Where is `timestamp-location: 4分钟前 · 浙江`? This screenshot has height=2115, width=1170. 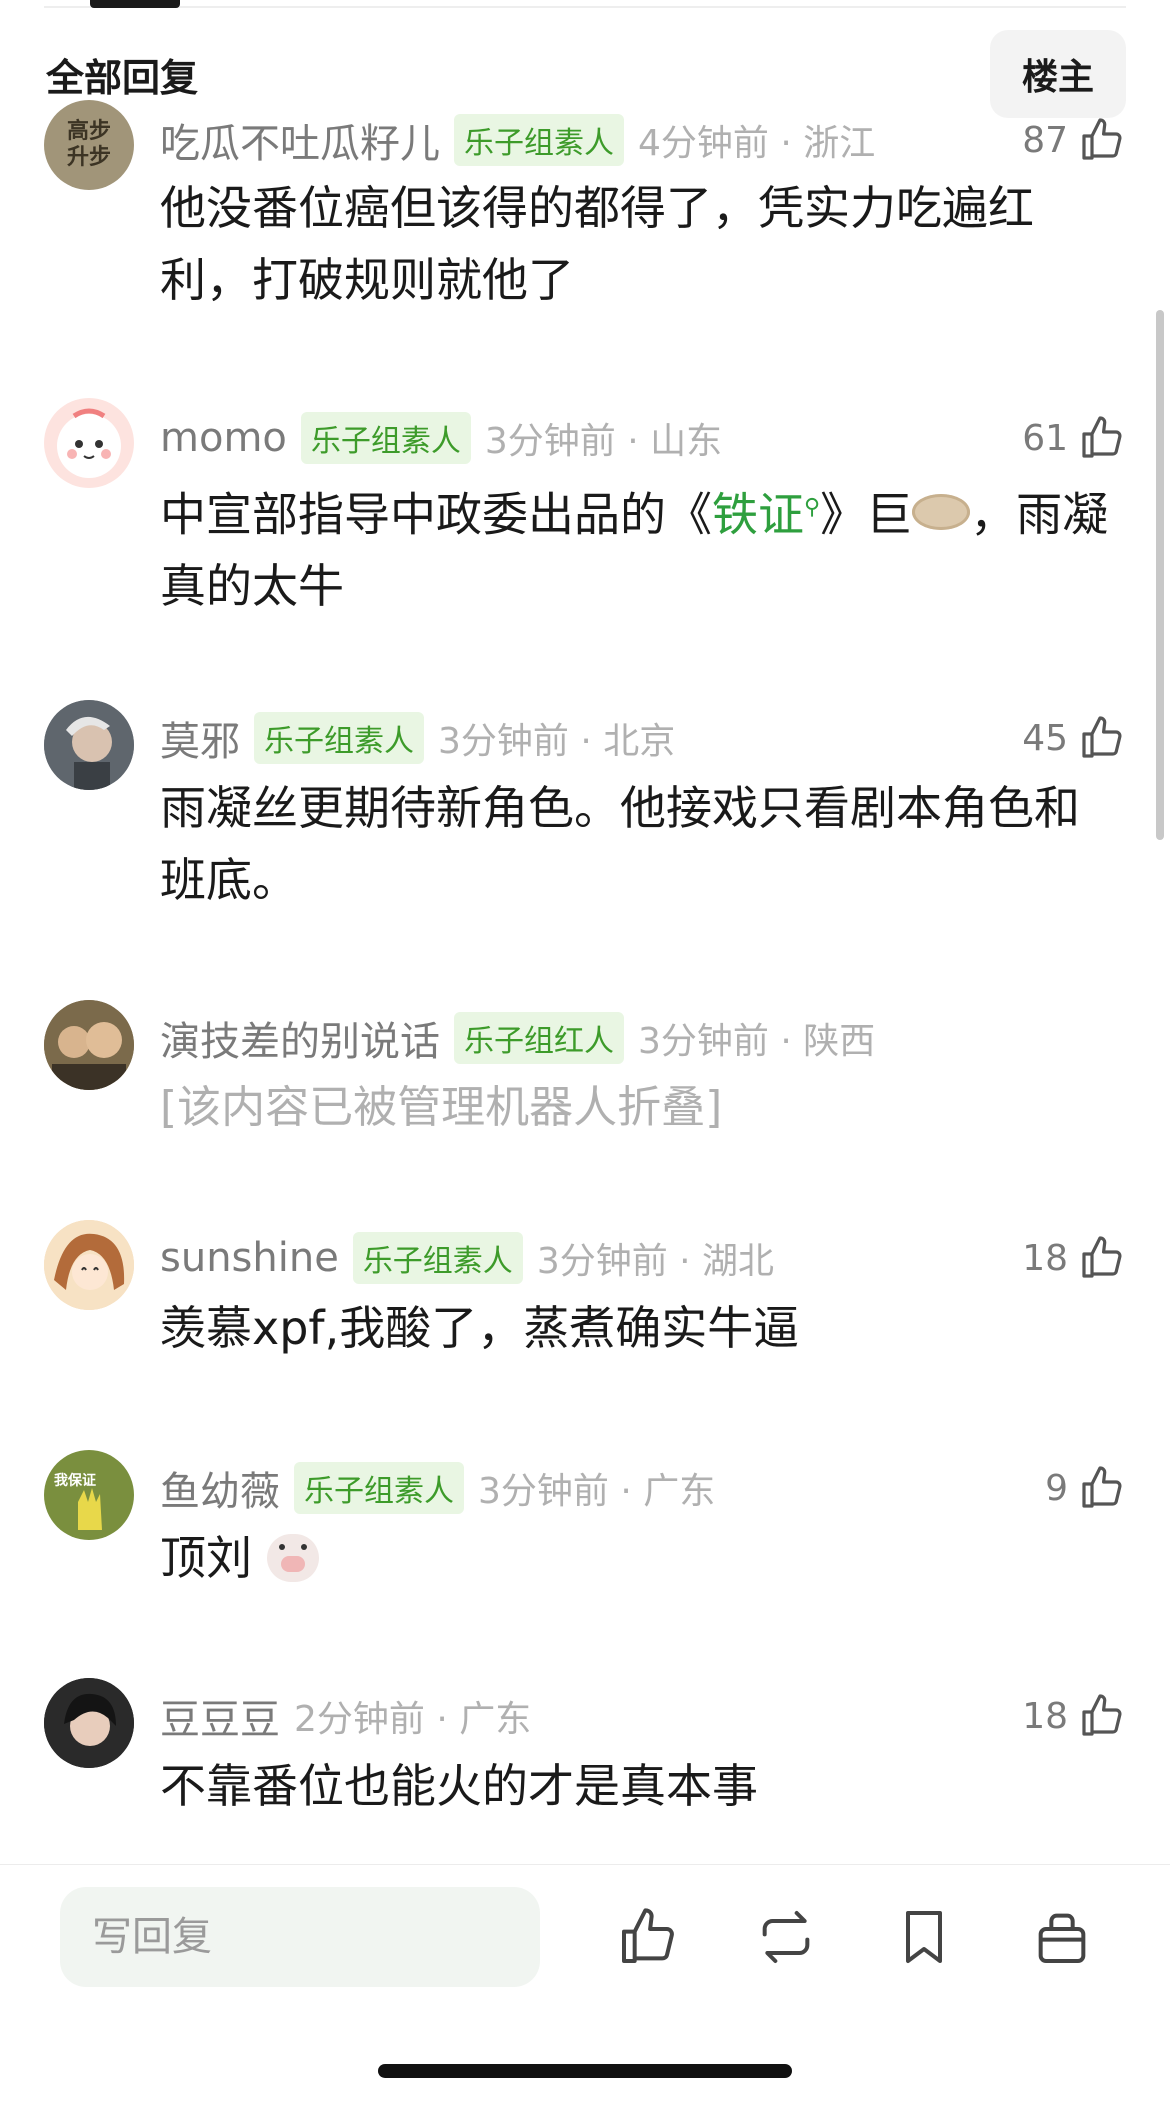 timestamp-location: 4分钟前 · 浙江 is located at coordinates (757, 143).